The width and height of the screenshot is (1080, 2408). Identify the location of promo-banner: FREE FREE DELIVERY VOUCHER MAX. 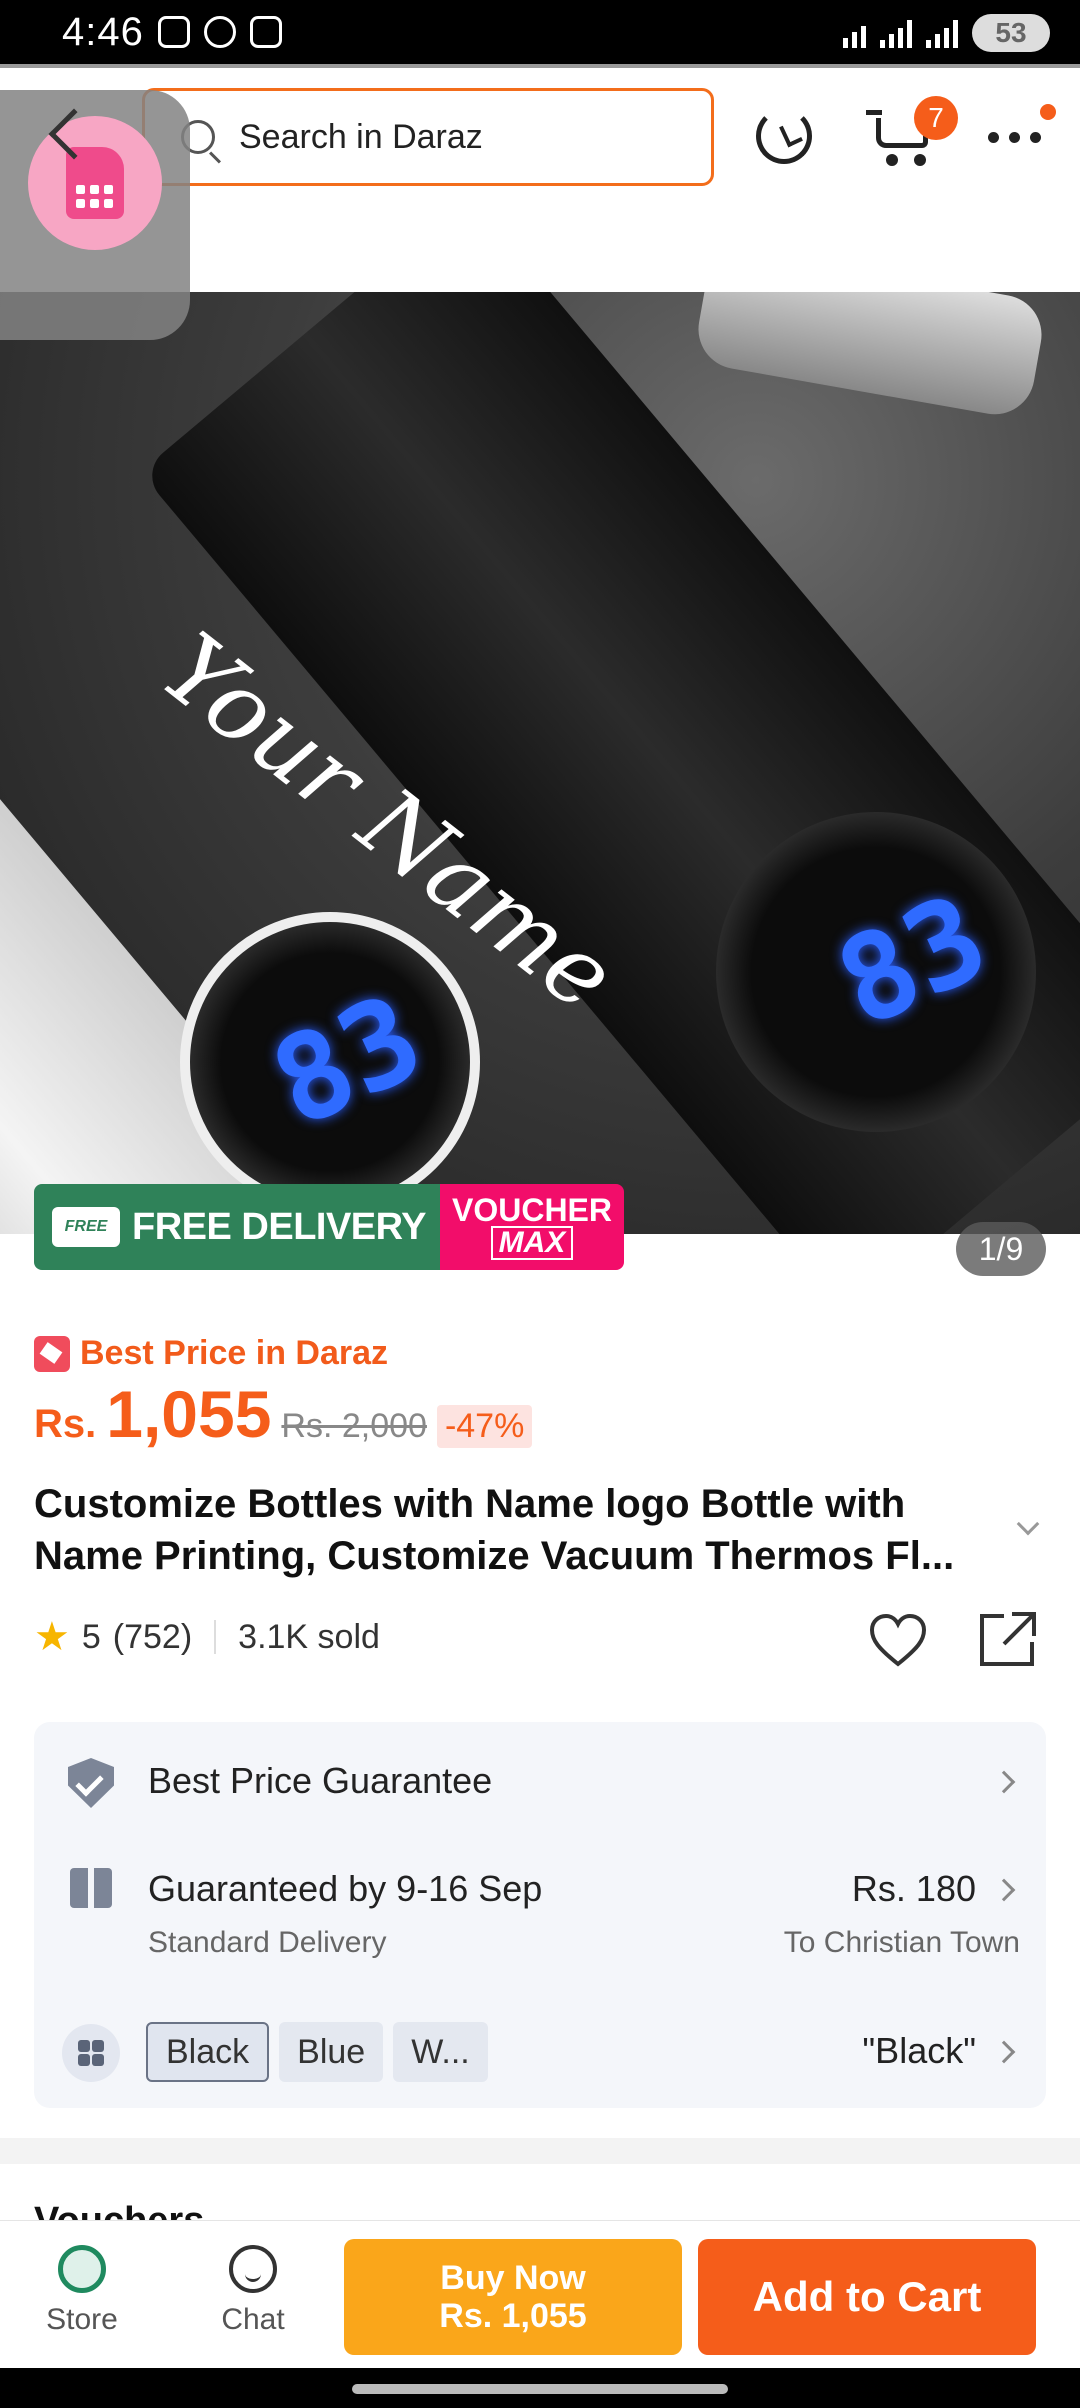
(329, 1227).